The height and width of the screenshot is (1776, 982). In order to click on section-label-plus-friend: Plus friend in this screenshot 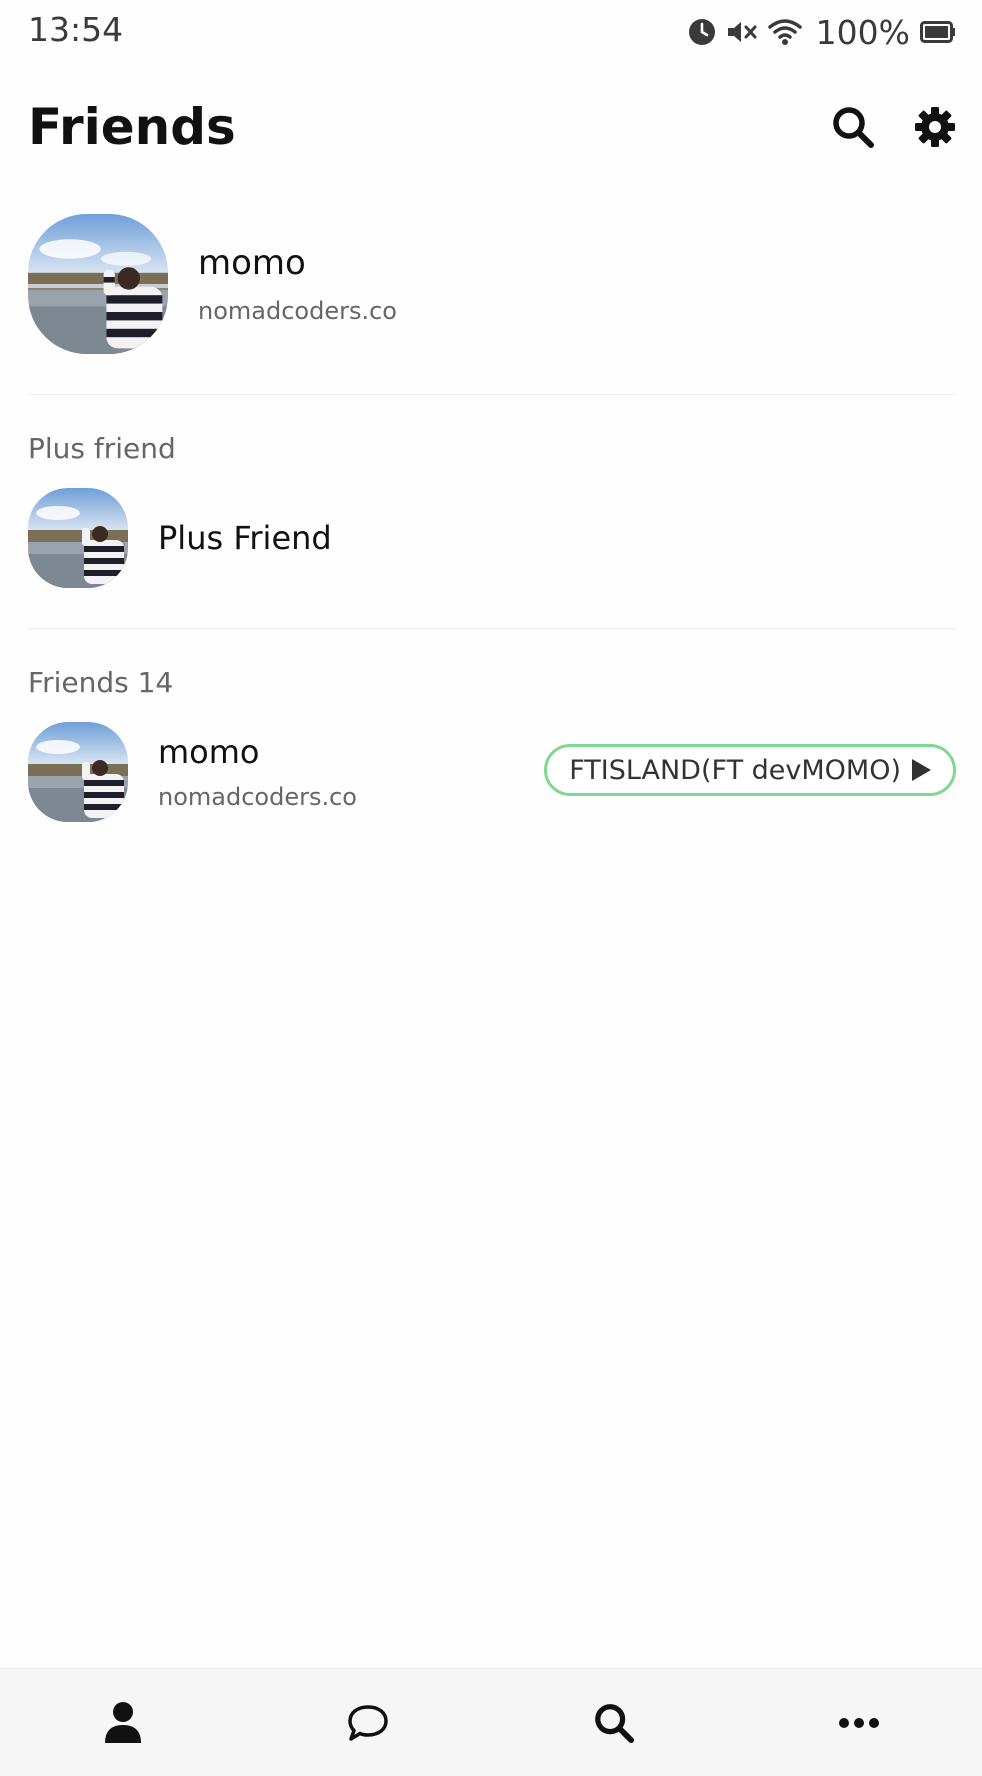, I will do `click(102, 448)`.